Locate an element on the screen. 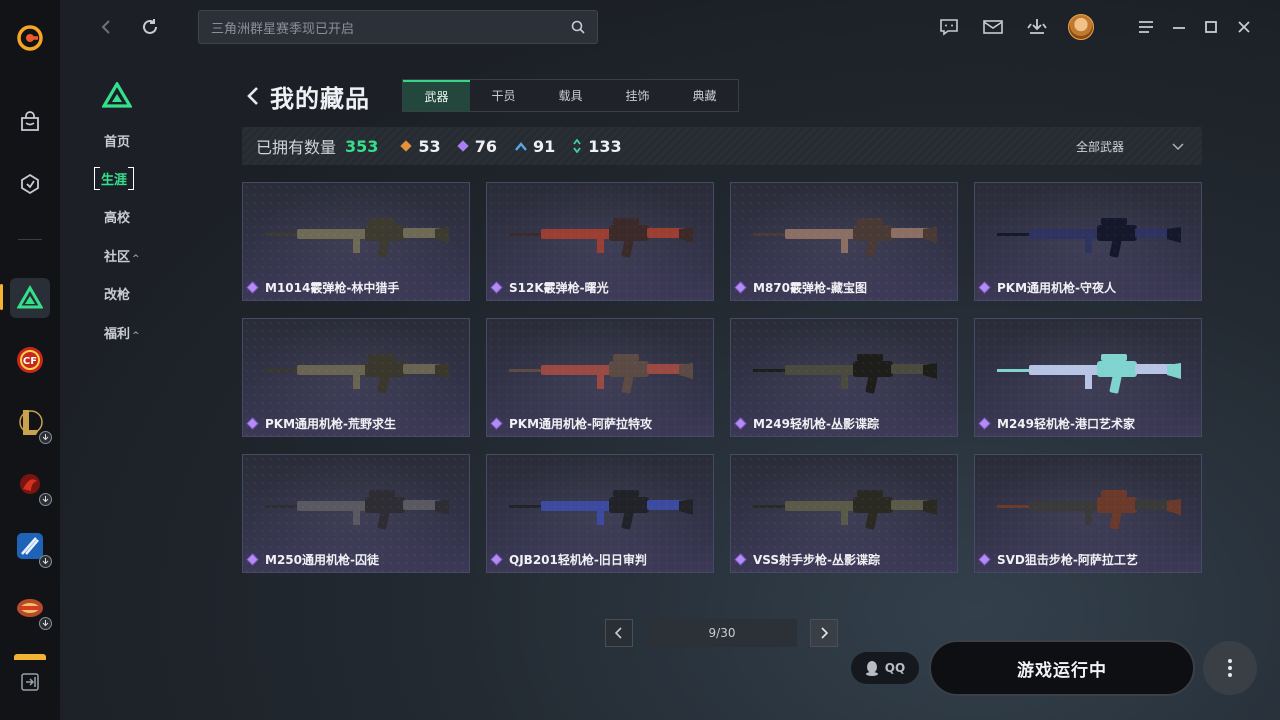 This screenshot has height=720, width=1280. weapon-skin-label: M250通用机枪-囚徒 is located at coordinates (322, 560).